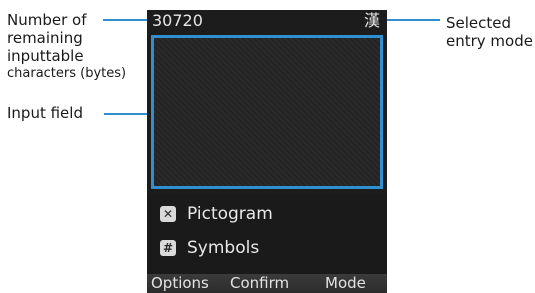  I want to click on remaining-count-leader-line, so click(127, 20).